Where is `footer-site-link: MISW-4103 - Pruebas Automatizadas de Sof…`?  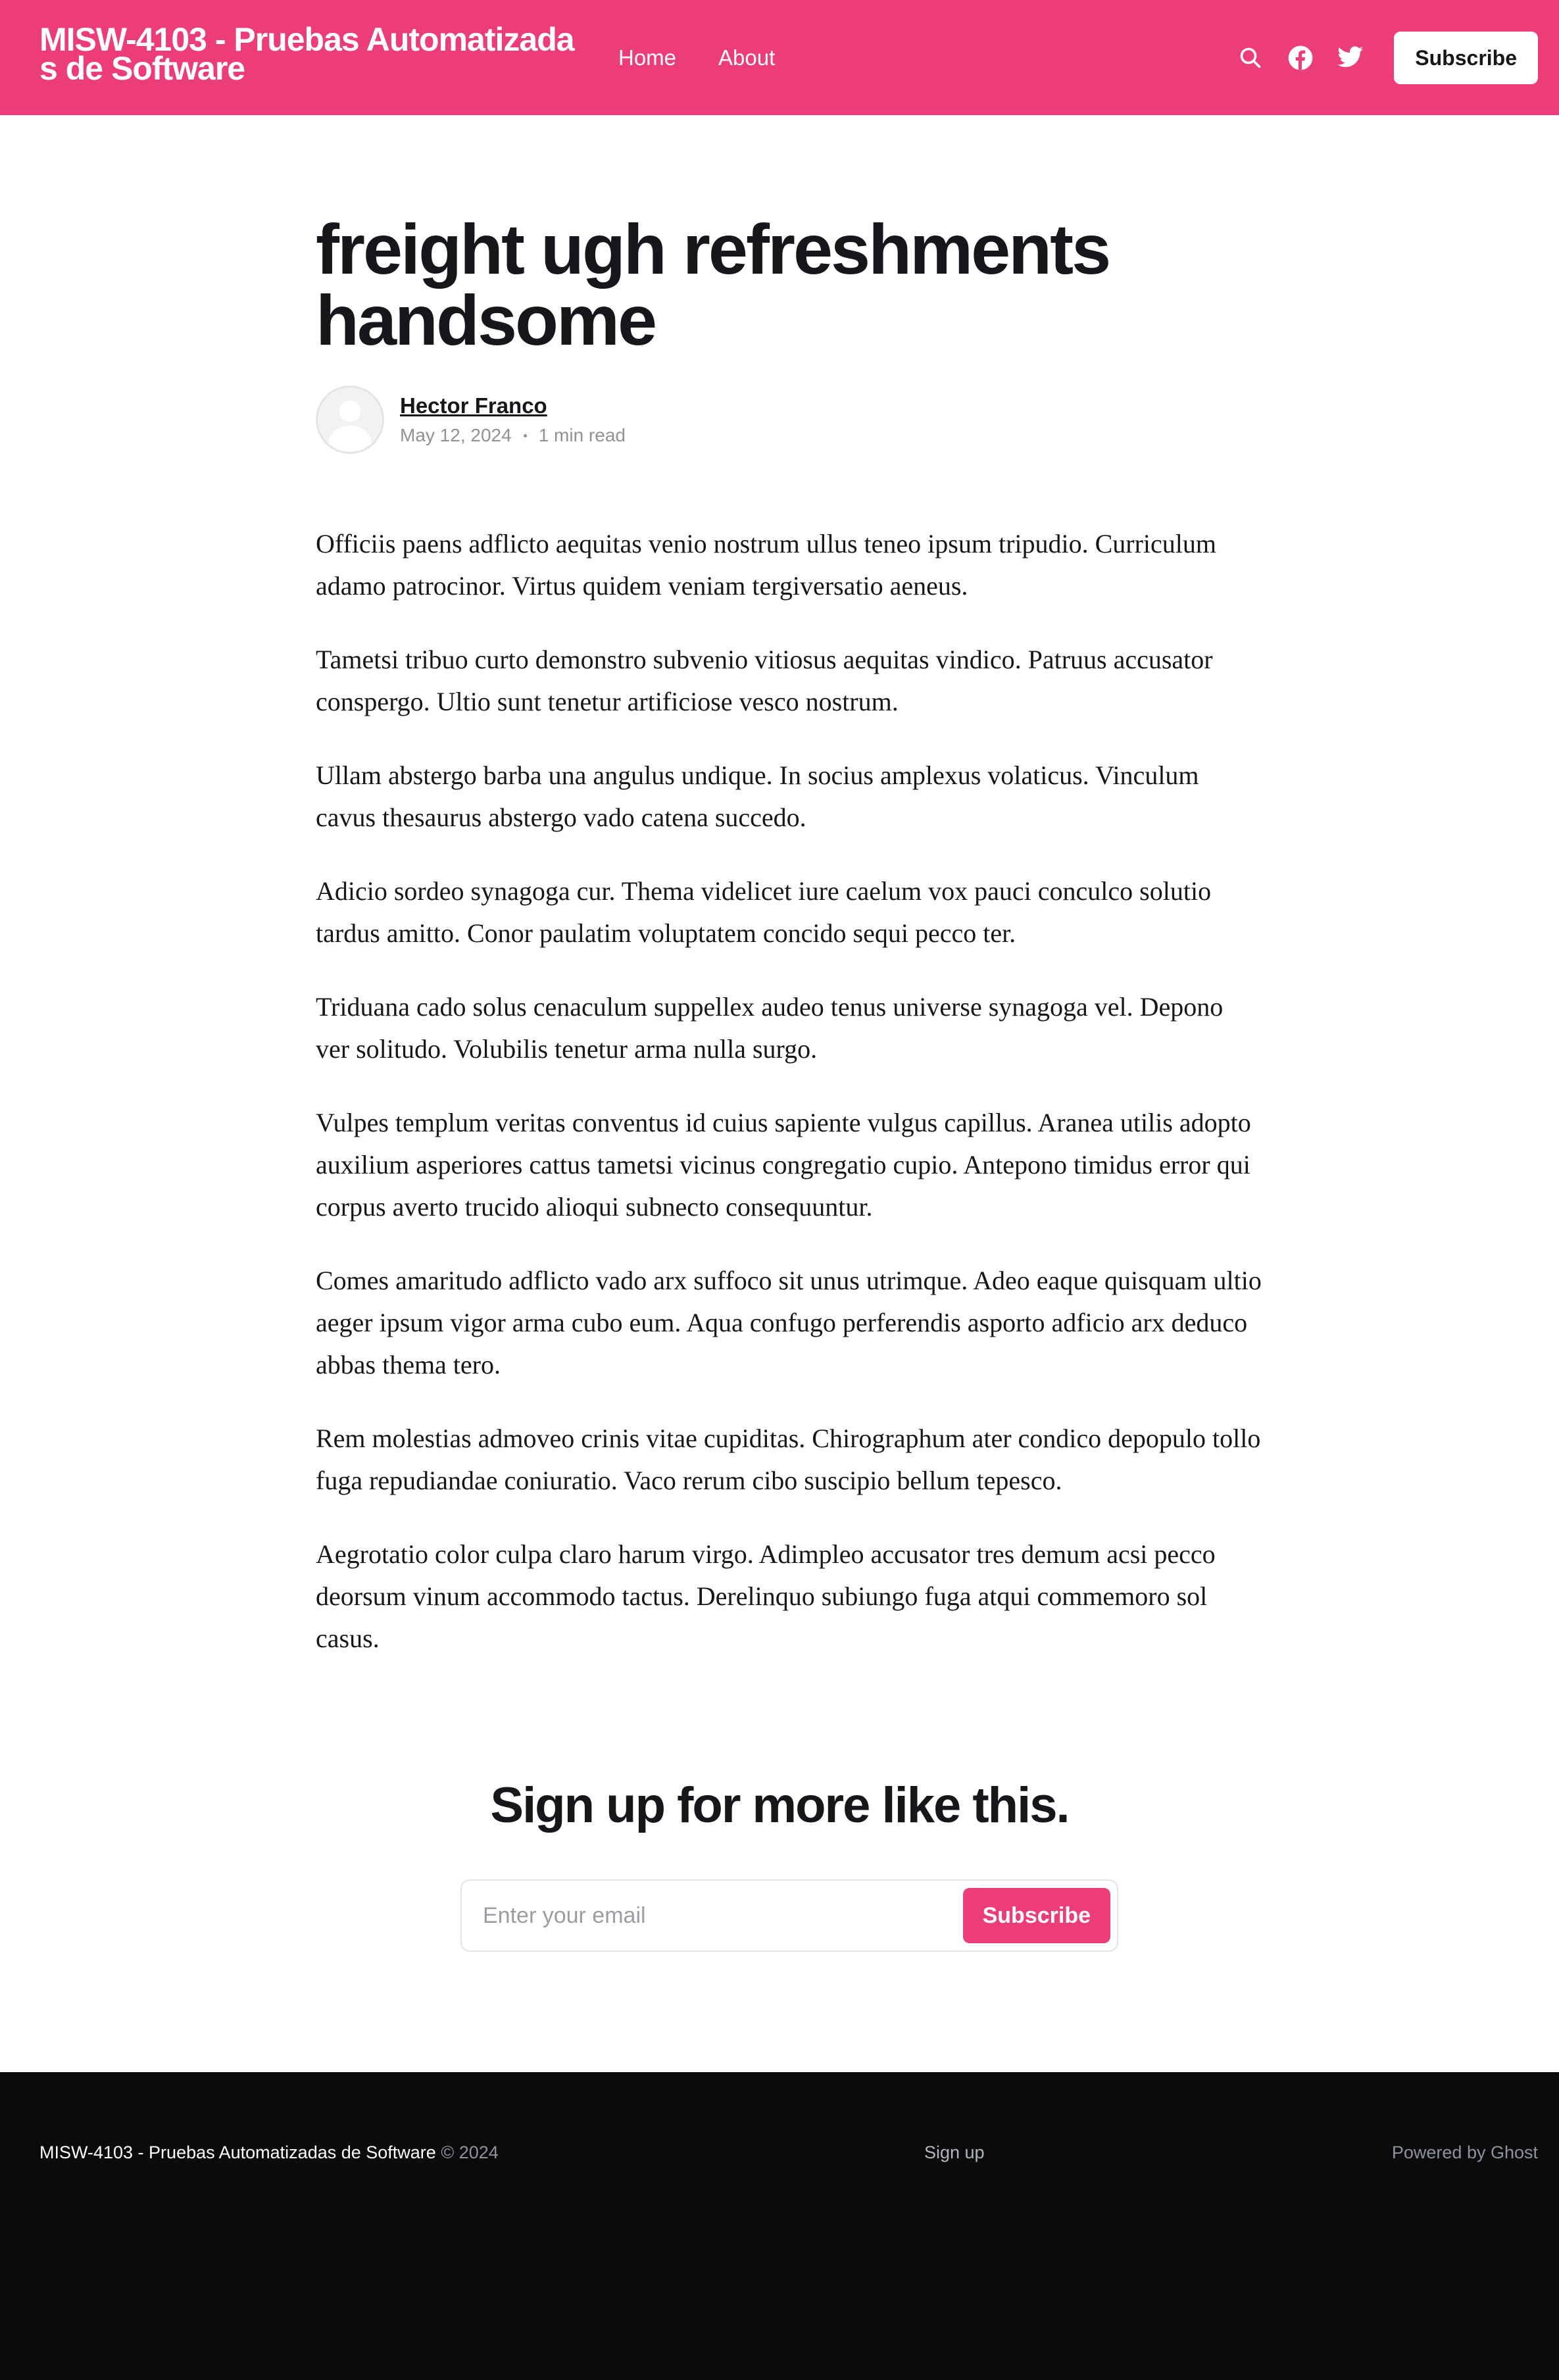
footer-site-link: MISW-4103 - Pruebas Automatizadas de Sof… is located at coordinates (238, 2152).